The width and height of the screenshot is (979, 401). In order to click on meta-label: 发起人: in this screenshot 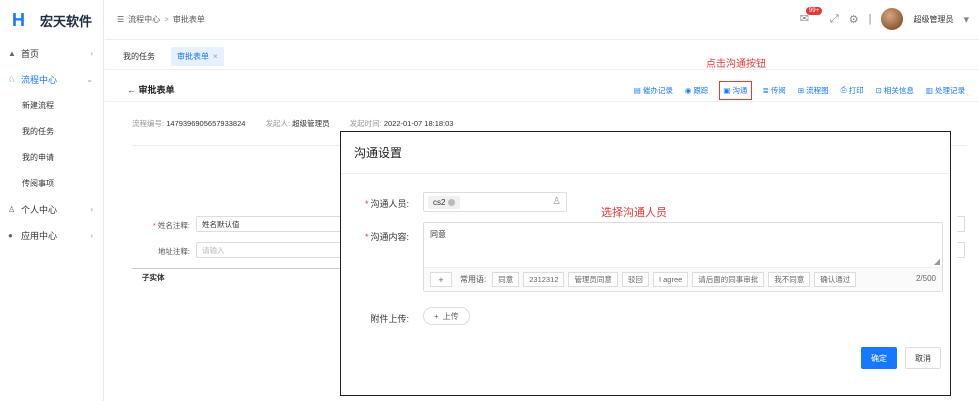, I will do `click(278, 123)`.